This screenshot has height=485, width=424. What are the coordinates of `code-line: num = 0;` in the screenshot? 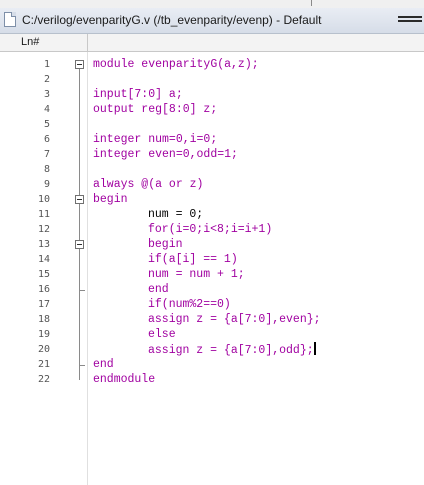 It's located at (175, 214).